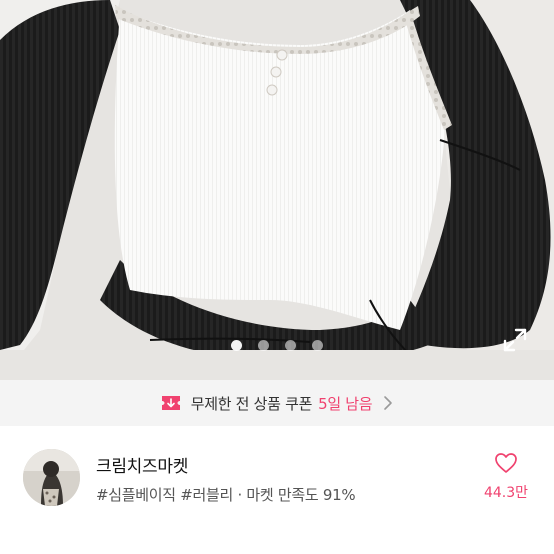 This screenshot has width=554, height=554. Describe the element at coordinates (226, 495) in the screenshot. I see `shop-tags: #심플베이직 #러블리 · 마켓 만족도 91%` at that location.